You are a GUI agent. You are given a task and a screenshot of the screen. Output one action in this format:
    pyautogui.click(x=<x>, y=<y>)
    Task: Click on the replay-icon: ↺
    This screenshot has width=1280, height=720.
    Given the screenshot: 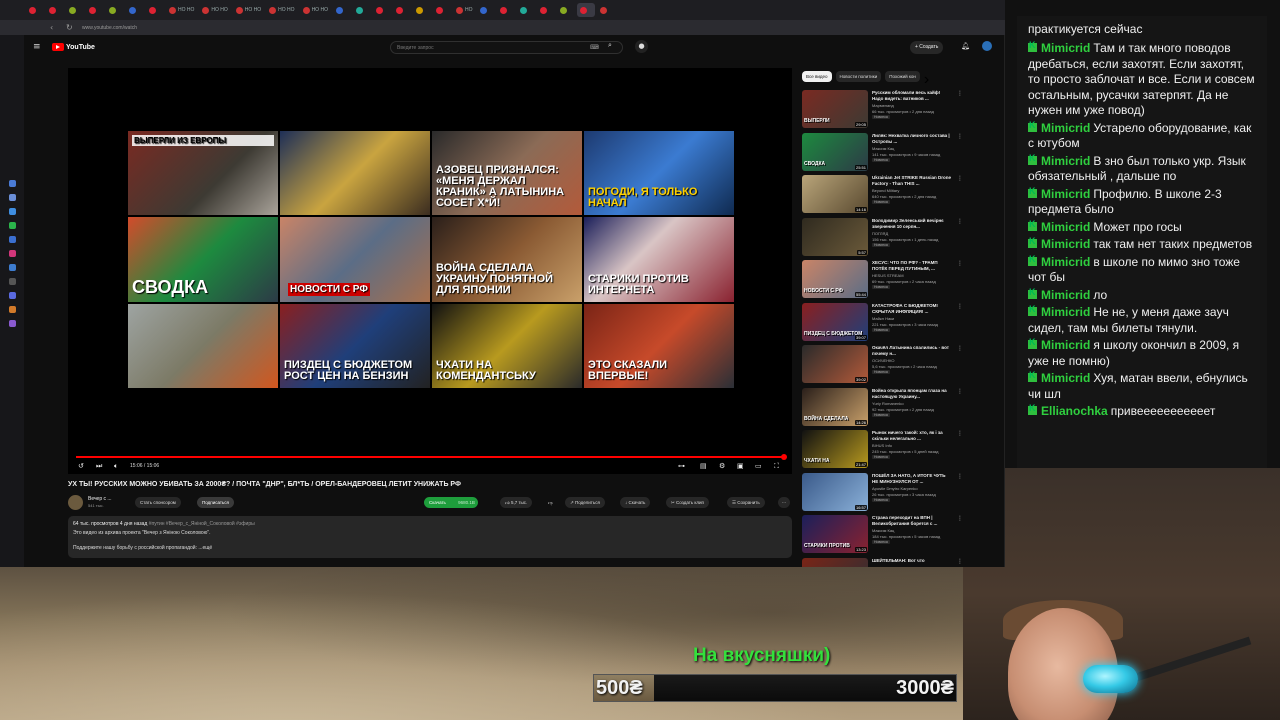 What is the action you would take?
    pyautogui.click(x=81, y=466)
    